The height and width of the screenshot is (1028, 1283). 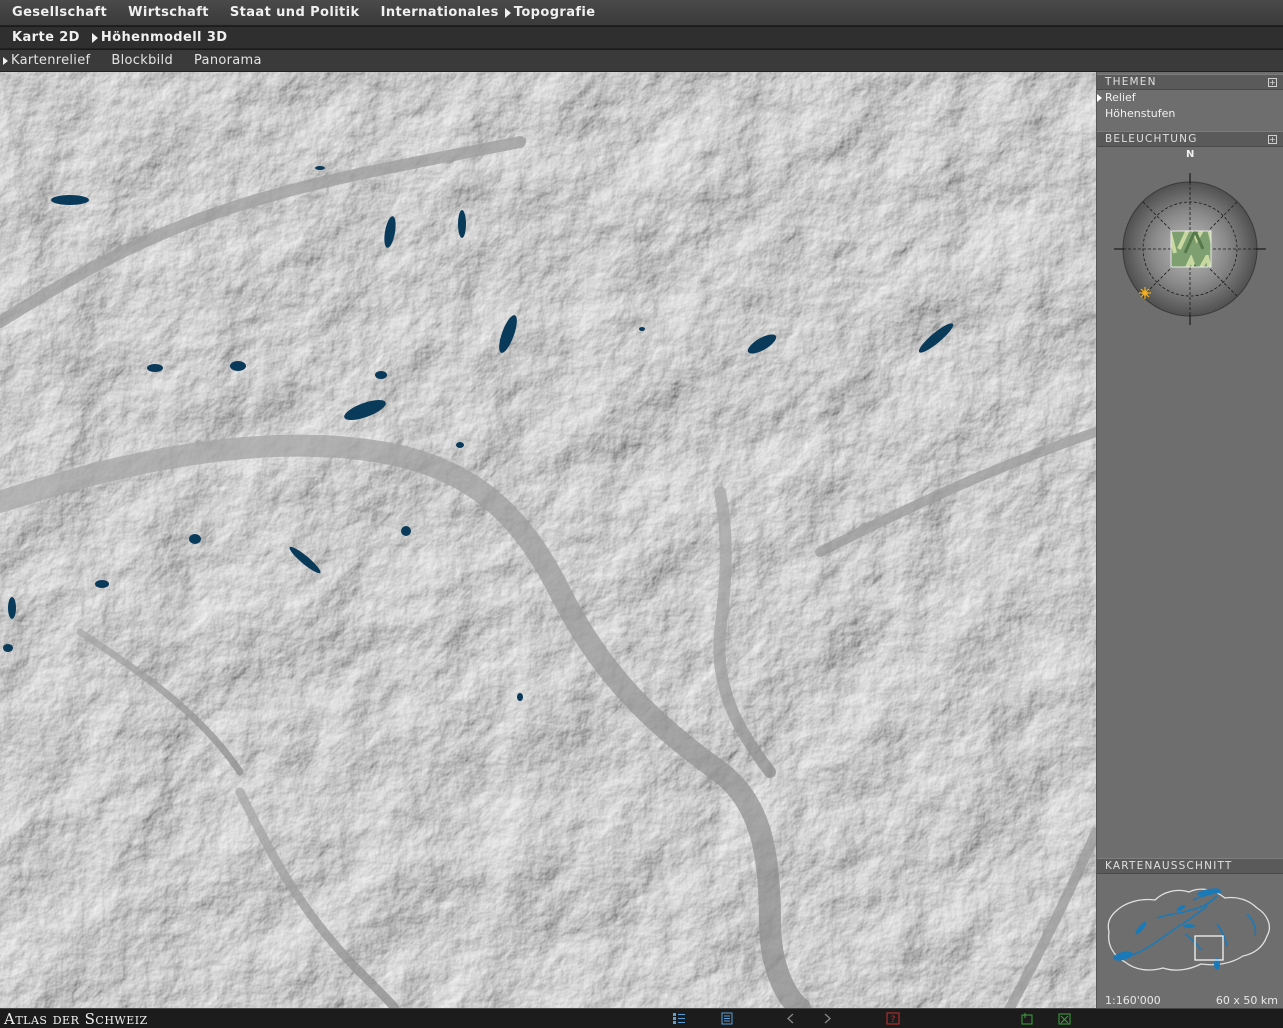 What do you see at coordinates (679, 1018) in the screenshot?
I see `legend-icon` at bounding box center [679, 1018].